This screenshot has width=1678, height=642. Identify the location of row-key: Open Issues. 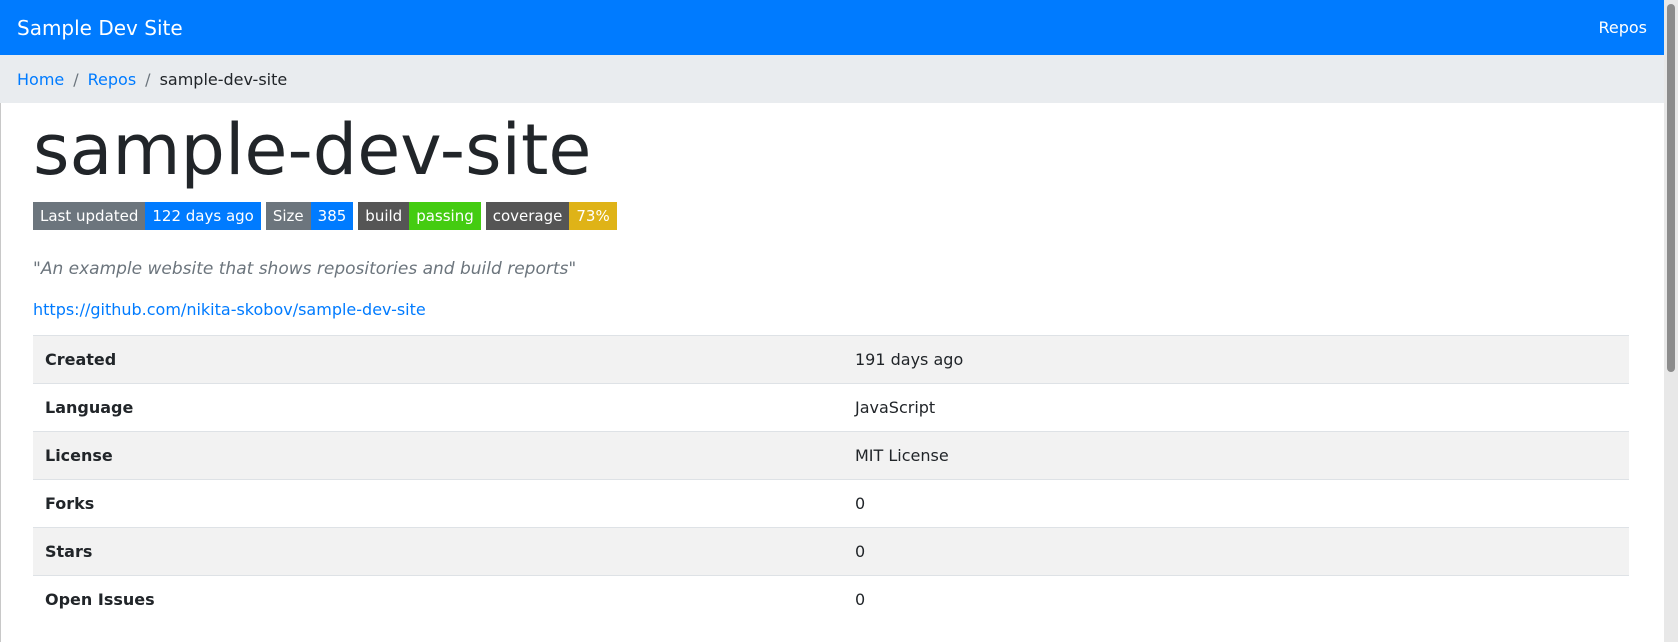
(438, 599).